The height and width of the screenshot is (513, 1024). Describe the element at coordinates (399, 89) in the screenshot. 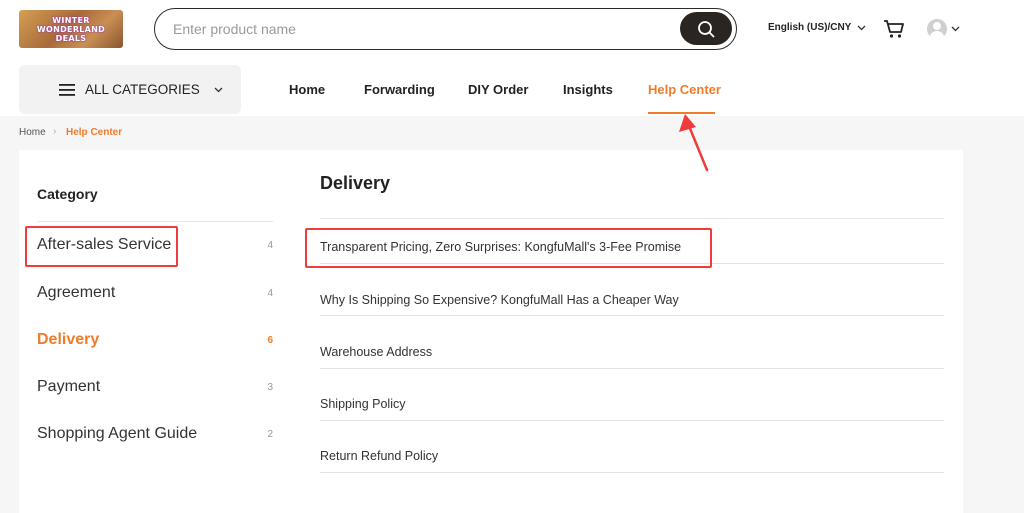

I see `nav-forwarding: Forwarding` at that location.